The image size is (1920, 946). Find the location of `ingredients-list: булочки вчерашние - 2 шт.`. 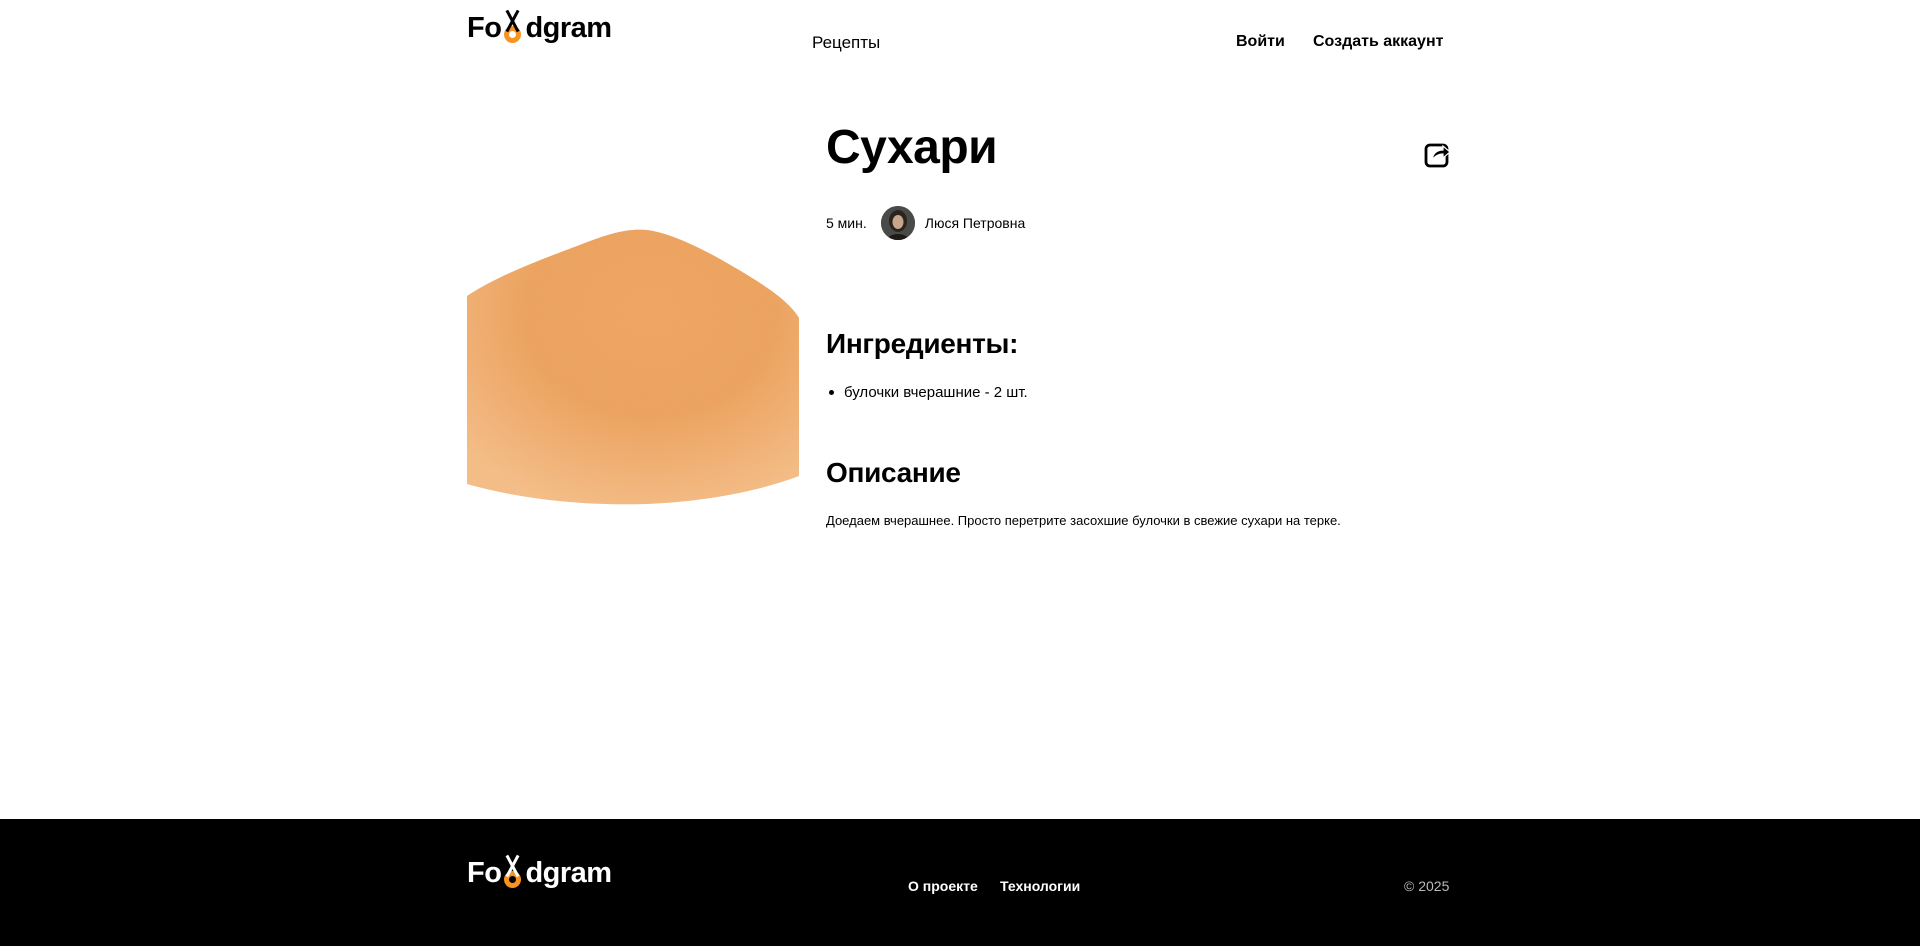

ingredients-list: булочки вчерашние - 2 шт. is located at coordinates (927, 392).